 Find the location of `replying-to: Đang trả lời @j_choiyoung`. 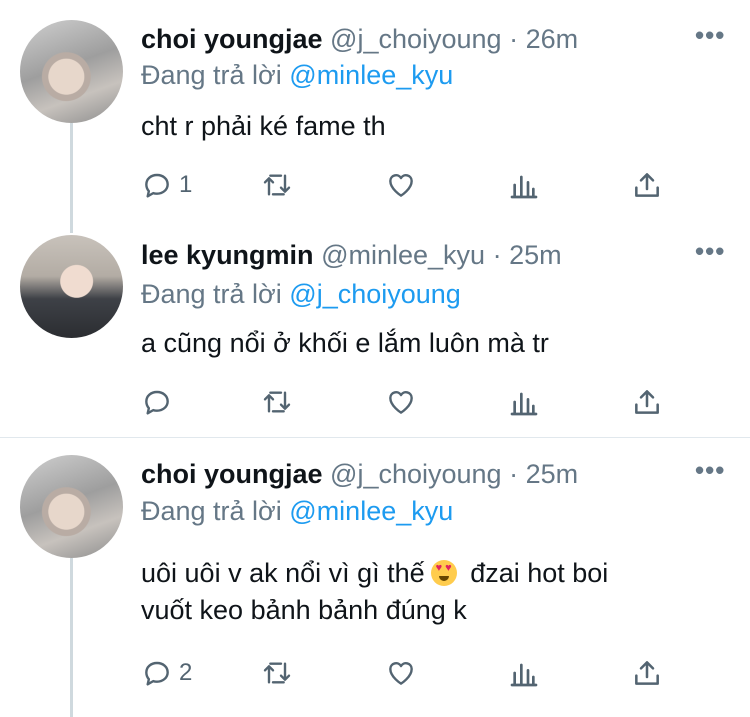

replying-to: Đang trả lời @j_choiyoung is located at coordinates (301, 294).